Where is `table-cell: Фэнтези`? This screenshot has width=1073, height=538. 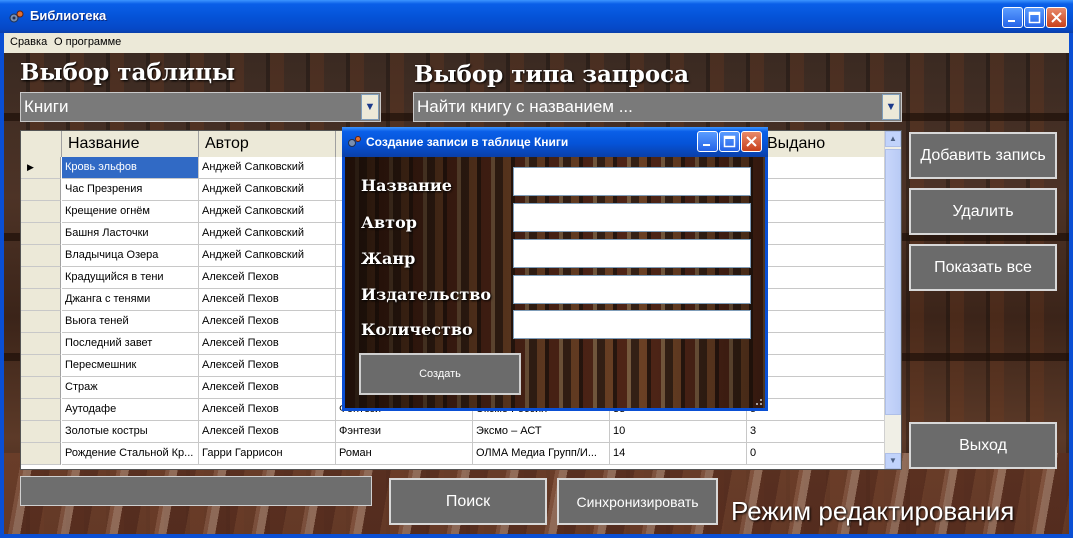 table-cell: Фэнтези is located at coordinates (404, 432).